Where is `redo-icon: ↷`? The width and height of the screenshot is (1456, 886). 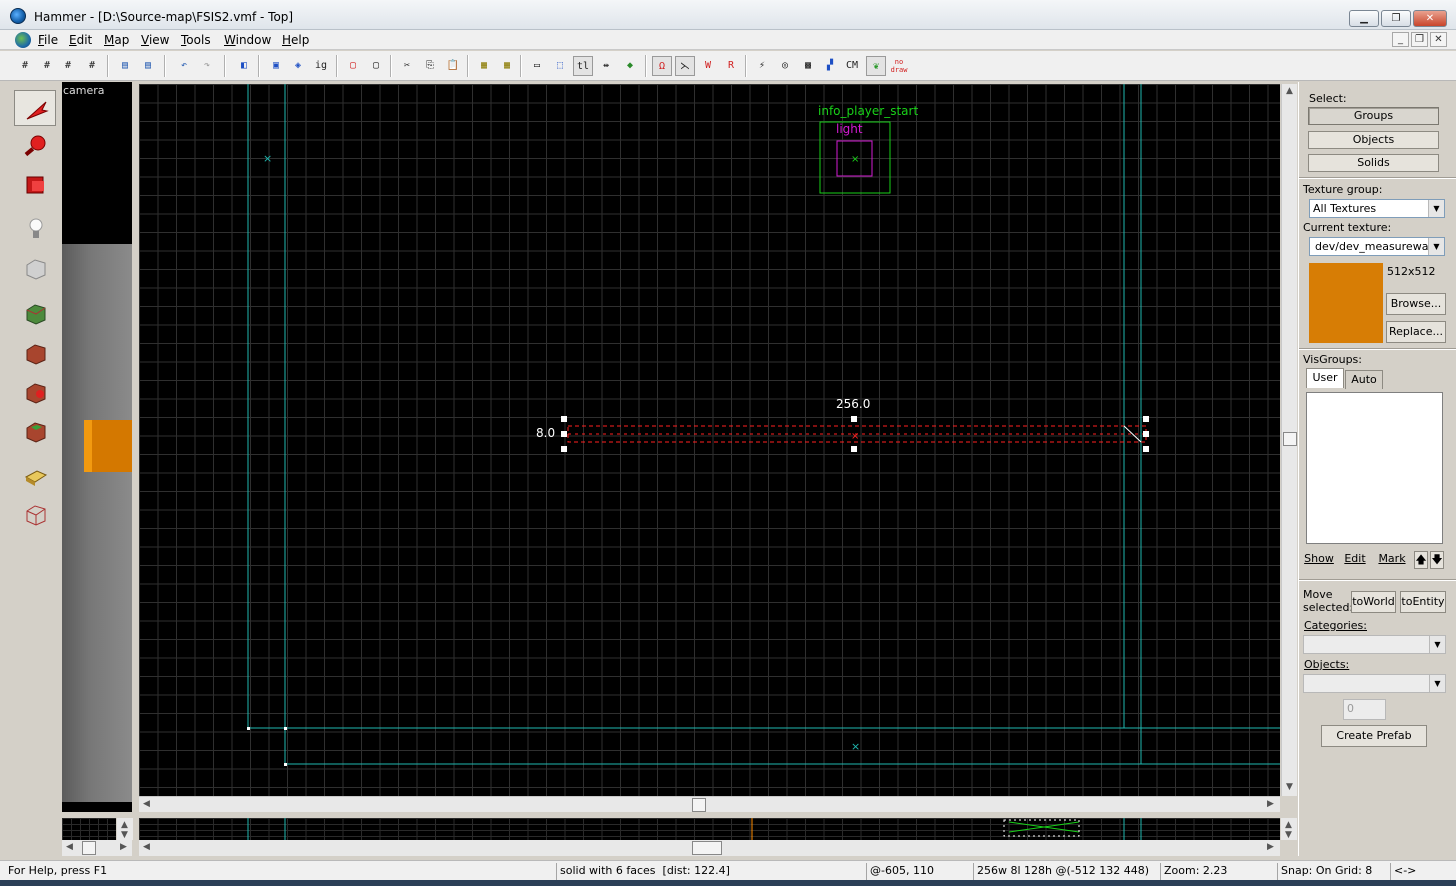
redo-icon: ↷ is located at coordinates (207, 66).